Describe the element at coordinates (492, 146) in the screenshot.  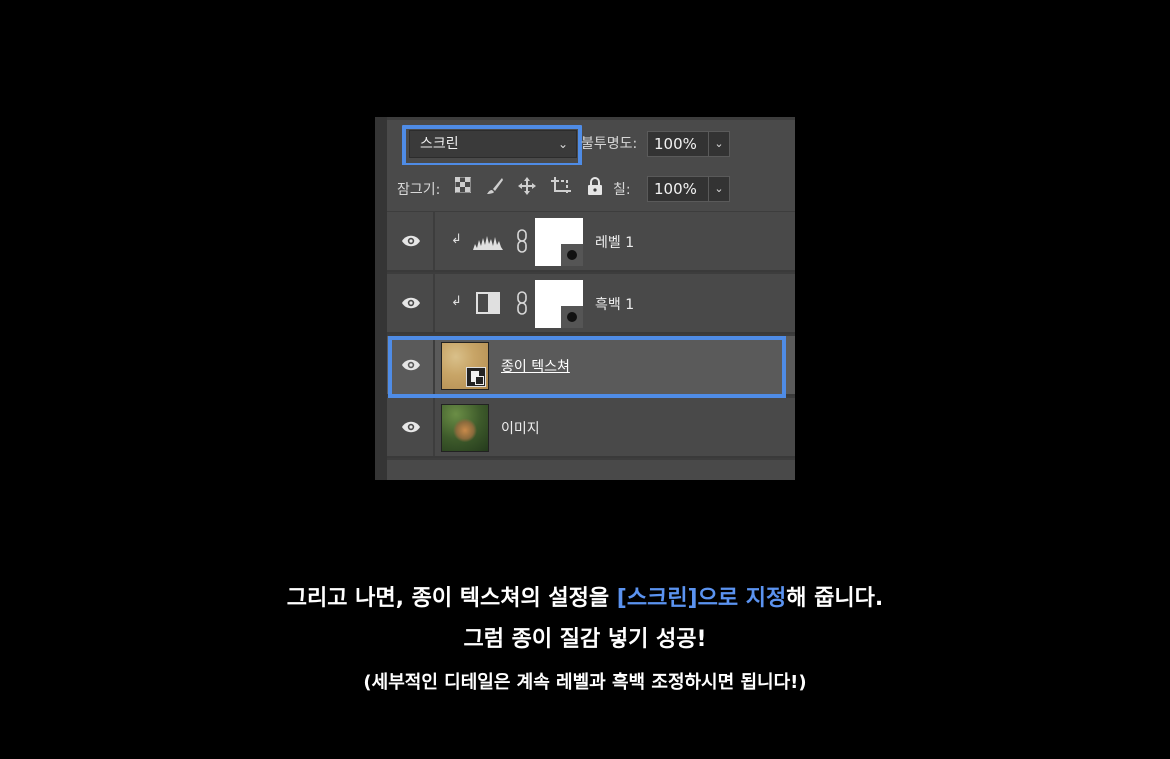
I see `blend-mode-highlight` at that location.